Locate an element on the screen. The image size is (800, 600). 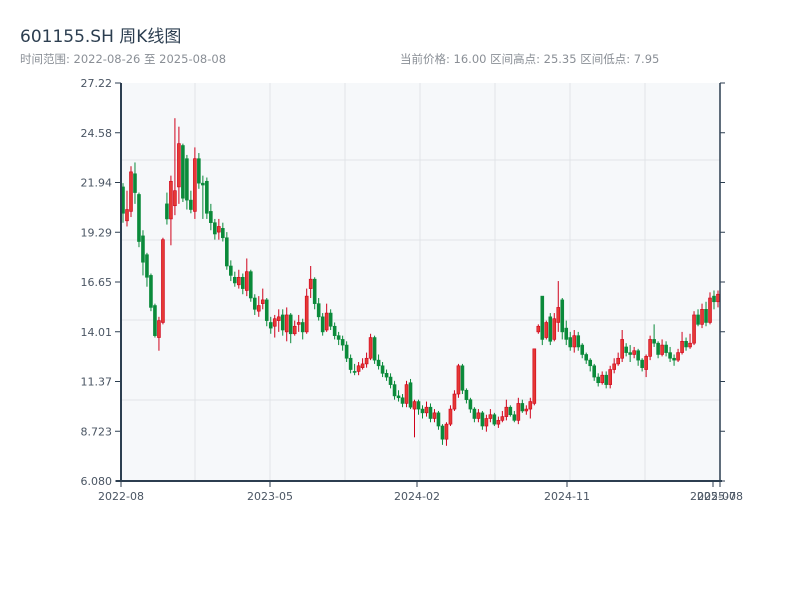
x-tick-label: 2024-11 is located at coordinates (567, 496).